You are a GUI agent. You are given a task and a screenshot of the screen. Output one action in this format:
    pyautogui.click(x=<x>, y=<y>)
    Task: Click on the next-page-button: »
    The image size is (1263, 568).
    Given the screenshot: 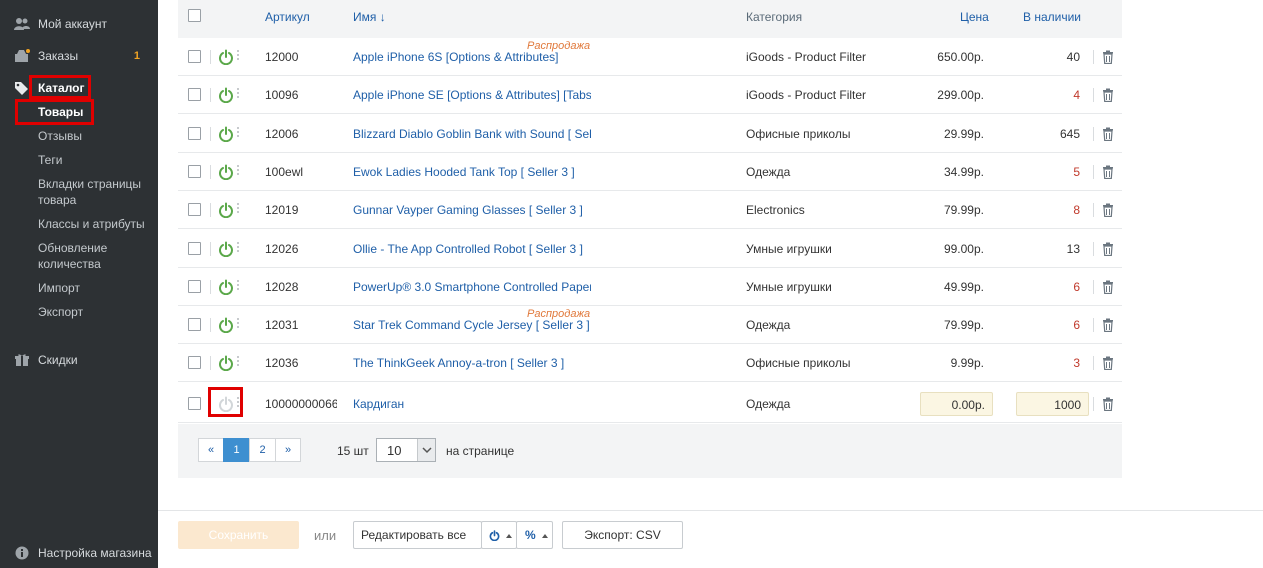 What is the action you would take?
    pyautogui.click(x=288, y=450)
    